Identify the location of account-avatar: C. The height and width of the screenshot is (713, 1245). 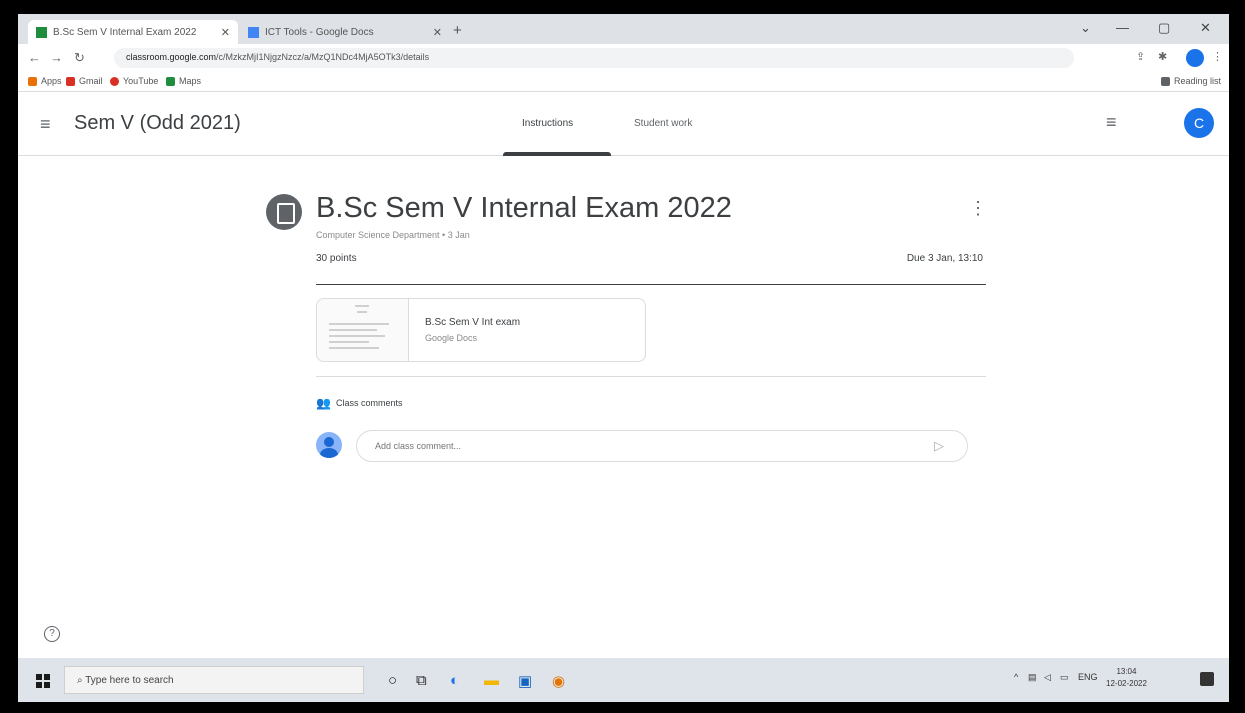
(1199, 123).